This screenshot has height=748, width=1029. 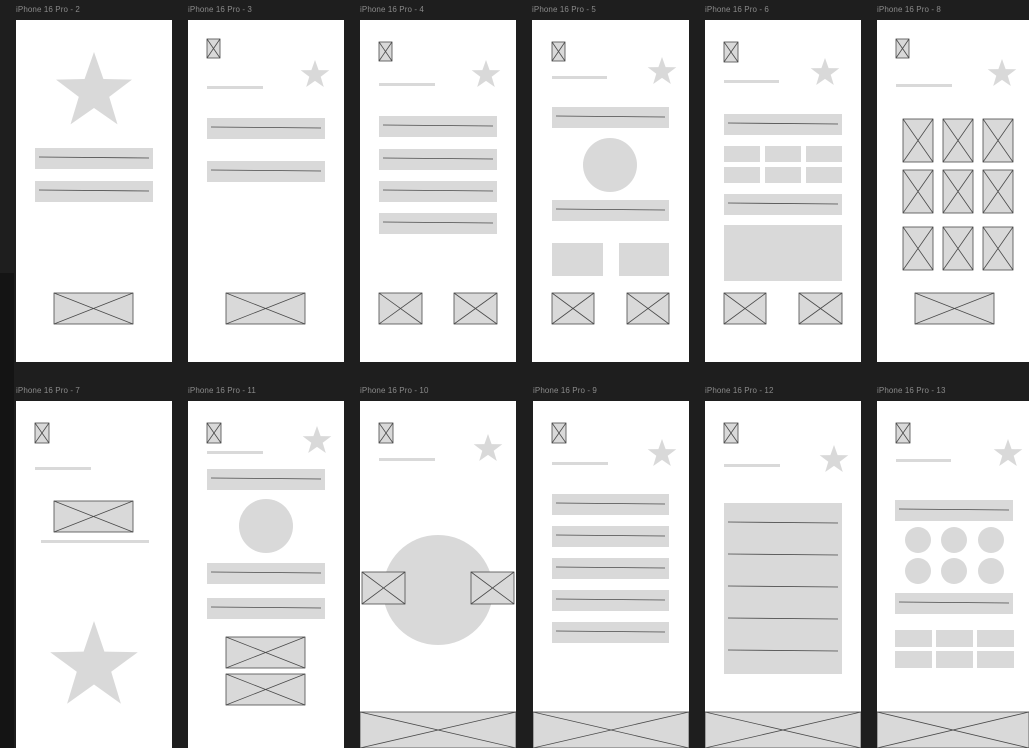 What do you see at coordinates (48, 9) in the screenshot?
I see `frame-label: iPhone 16 Pro - 2` at bounding box center [48, 9].